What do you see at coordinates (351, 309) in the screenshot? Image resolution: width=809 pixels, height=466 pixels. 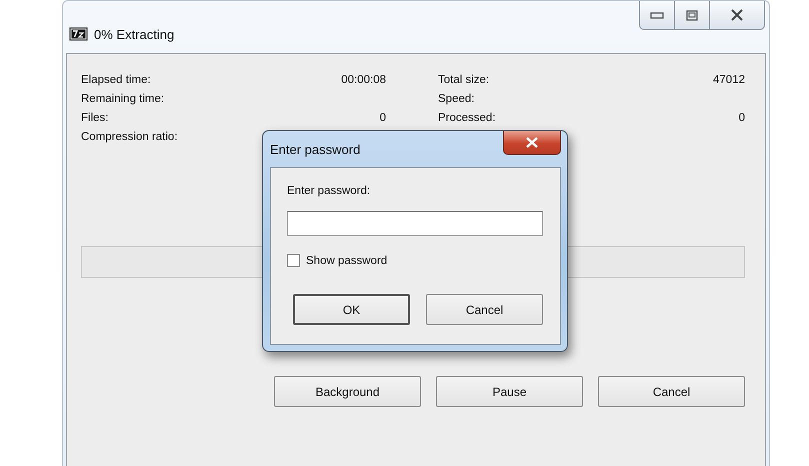 I see `dialog-button: OK` at bounding box center [351, 309].